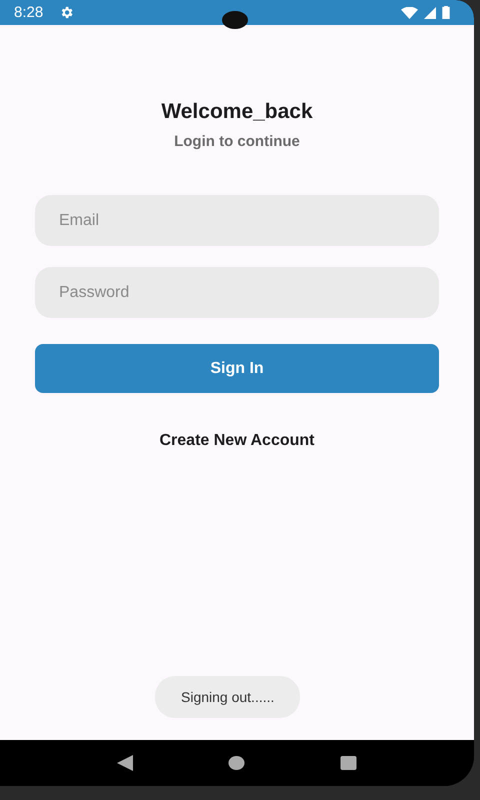 The image size is (480, 800). I want to click on settings-icon, so click(66, 12).